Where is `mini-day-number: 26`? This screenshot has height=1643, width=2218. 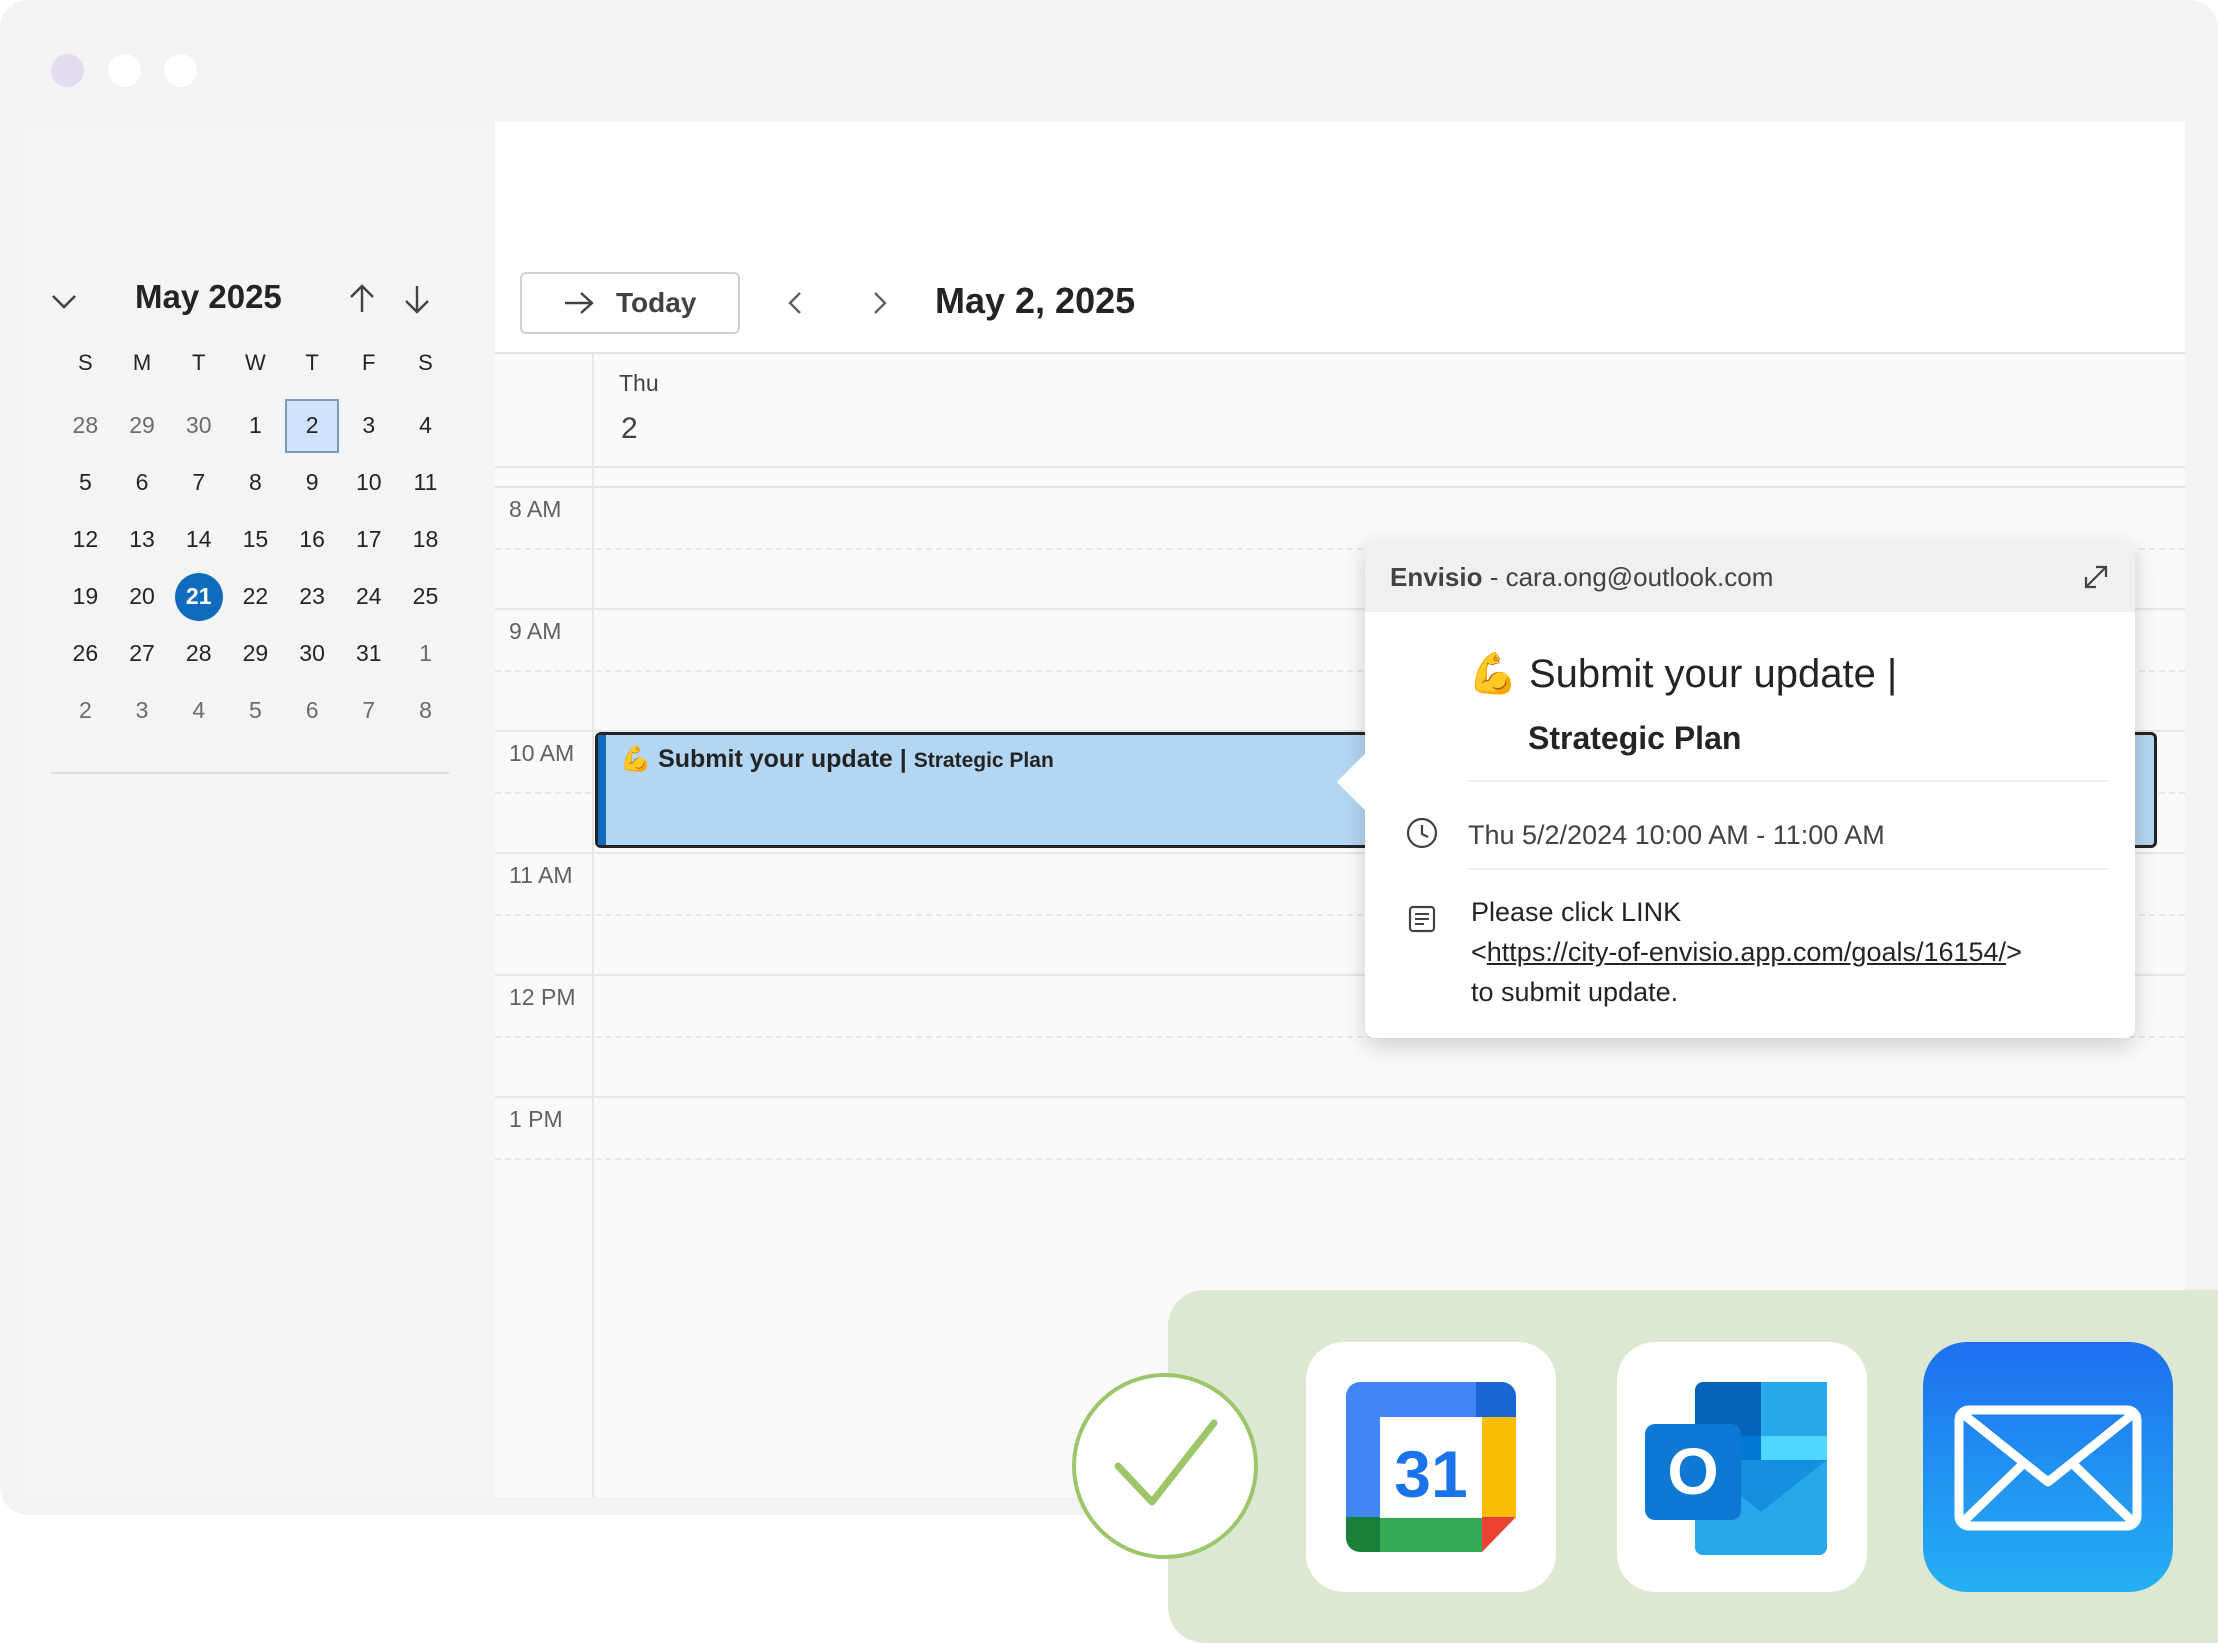
mini-day-number: 26 is located at coordinates (85, 653).